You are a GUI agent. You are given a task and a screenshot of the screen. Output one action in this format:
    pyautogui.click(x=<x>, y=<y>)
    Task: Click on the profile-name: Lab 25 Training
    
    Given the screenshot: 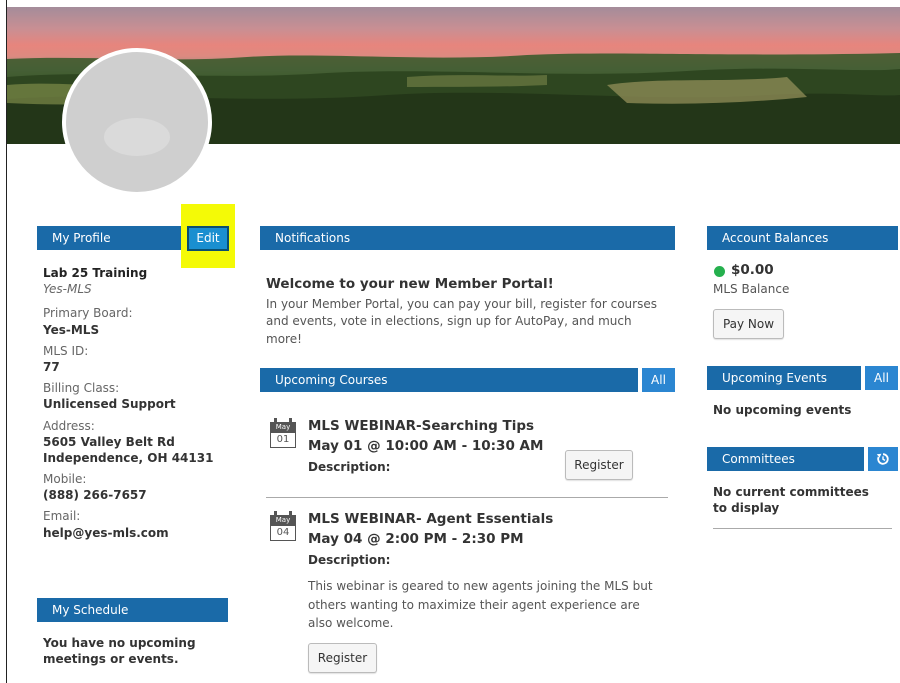 What is the action you would take?
    pyautogui.click(x=95, y=273)
    